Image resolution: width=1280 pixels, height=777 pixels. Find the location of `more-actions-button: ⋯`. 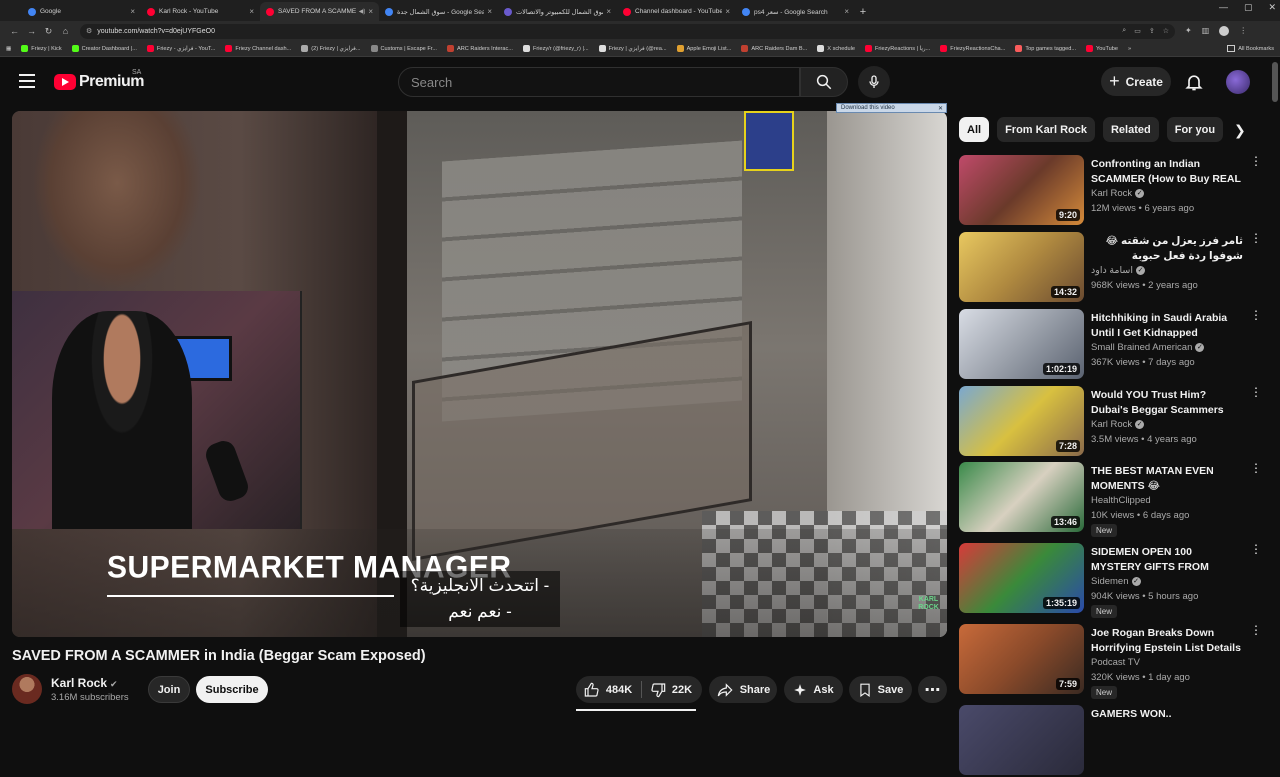

more-actions-button: ⋯ is located at coordinates (932, 689).